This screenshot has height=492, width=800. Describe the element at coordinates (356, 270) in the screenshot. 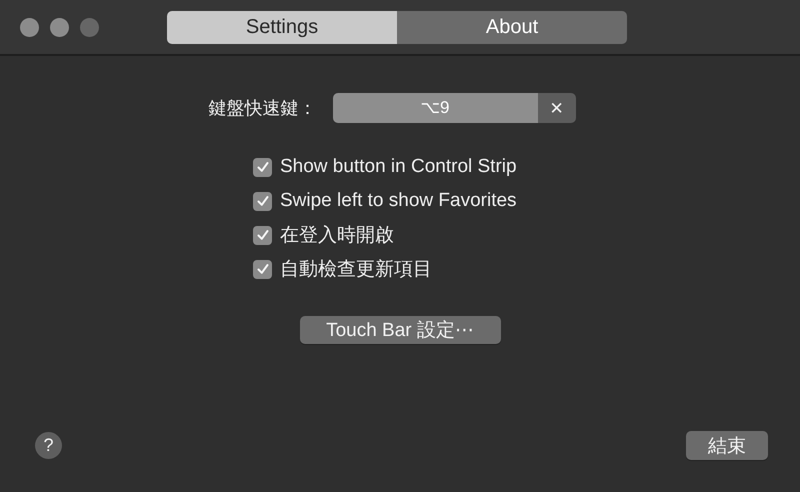

I see `option-label: 自動檢查更新項目` at that location.